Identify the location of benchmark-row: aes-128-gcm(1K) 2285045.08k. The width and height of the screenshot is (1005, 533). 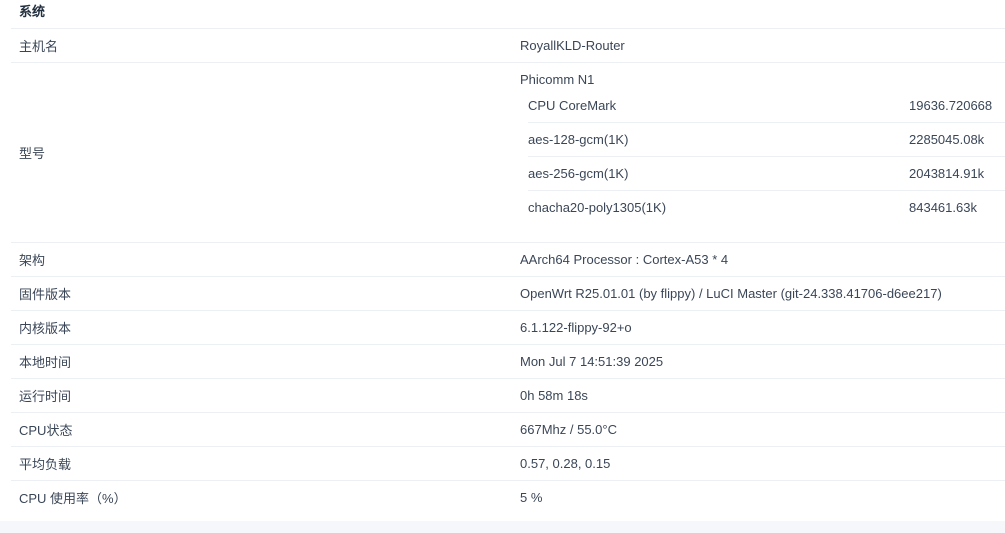
(766, 139).